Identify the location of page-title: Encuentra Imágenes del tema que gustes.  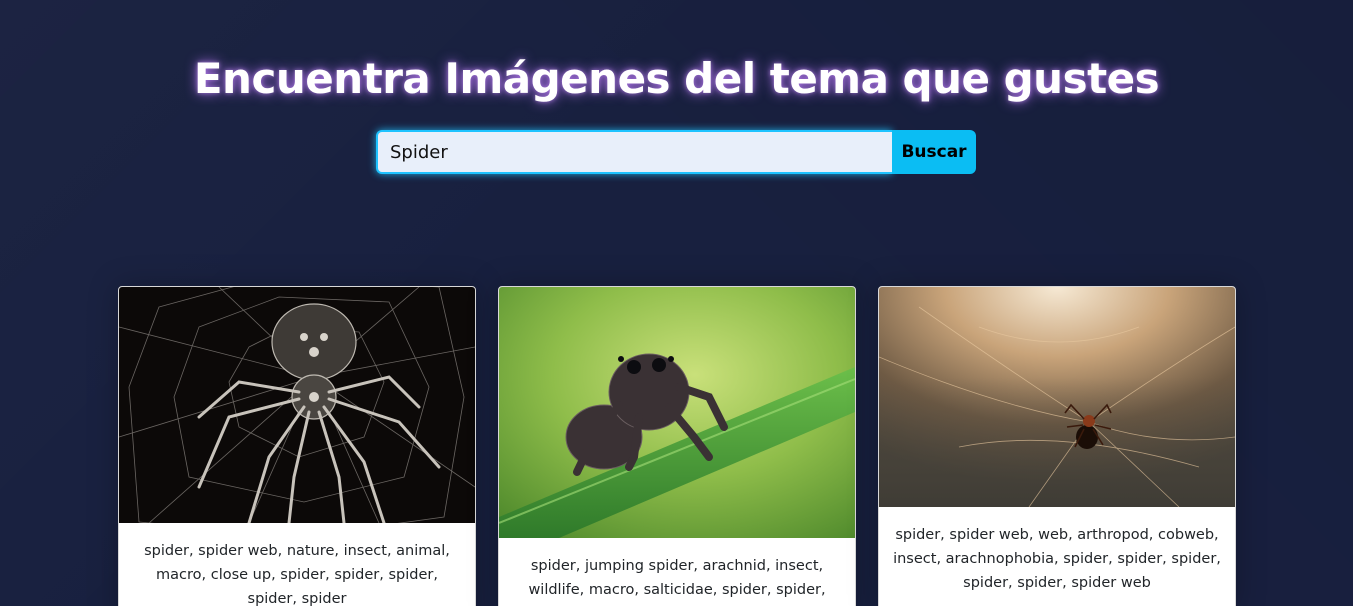
(676, 78).